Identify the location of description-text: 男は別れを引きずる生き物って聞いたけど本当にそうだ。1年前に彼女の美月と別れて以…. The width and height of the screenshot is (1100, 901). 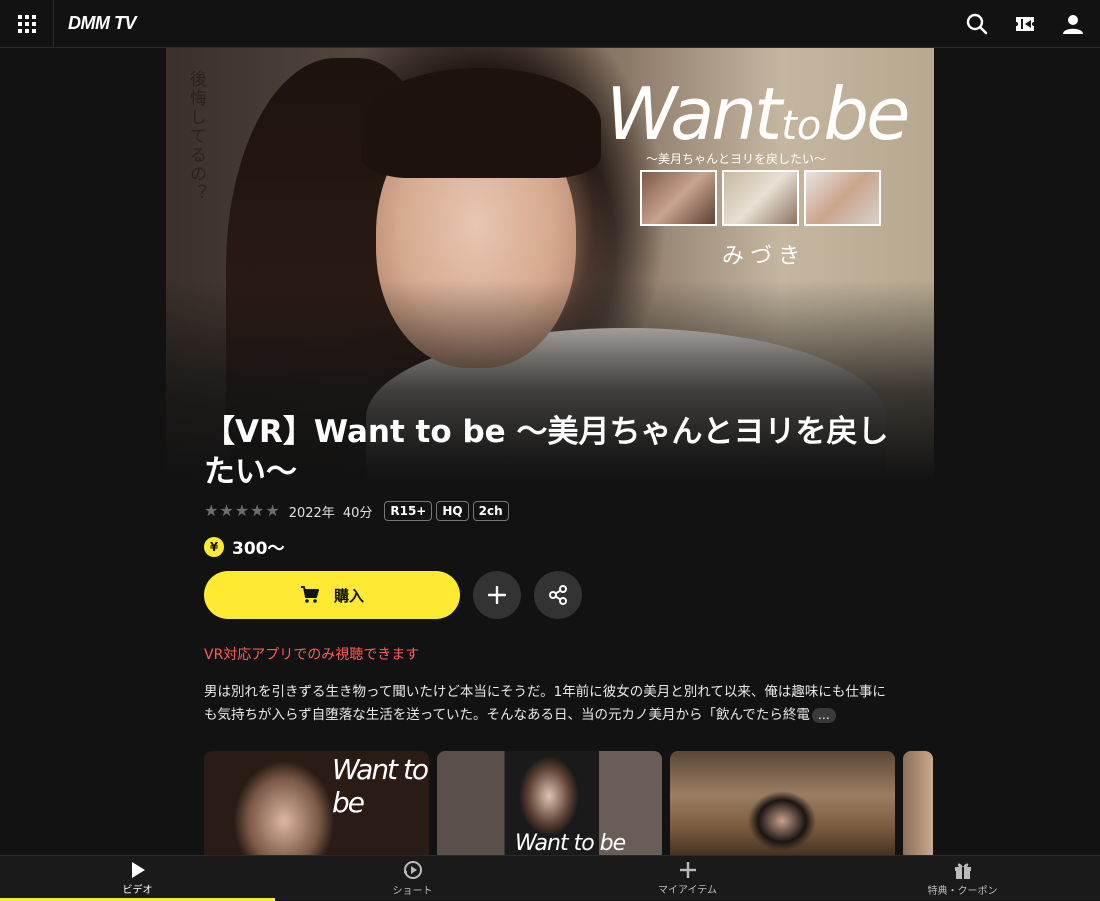
(545, 703).